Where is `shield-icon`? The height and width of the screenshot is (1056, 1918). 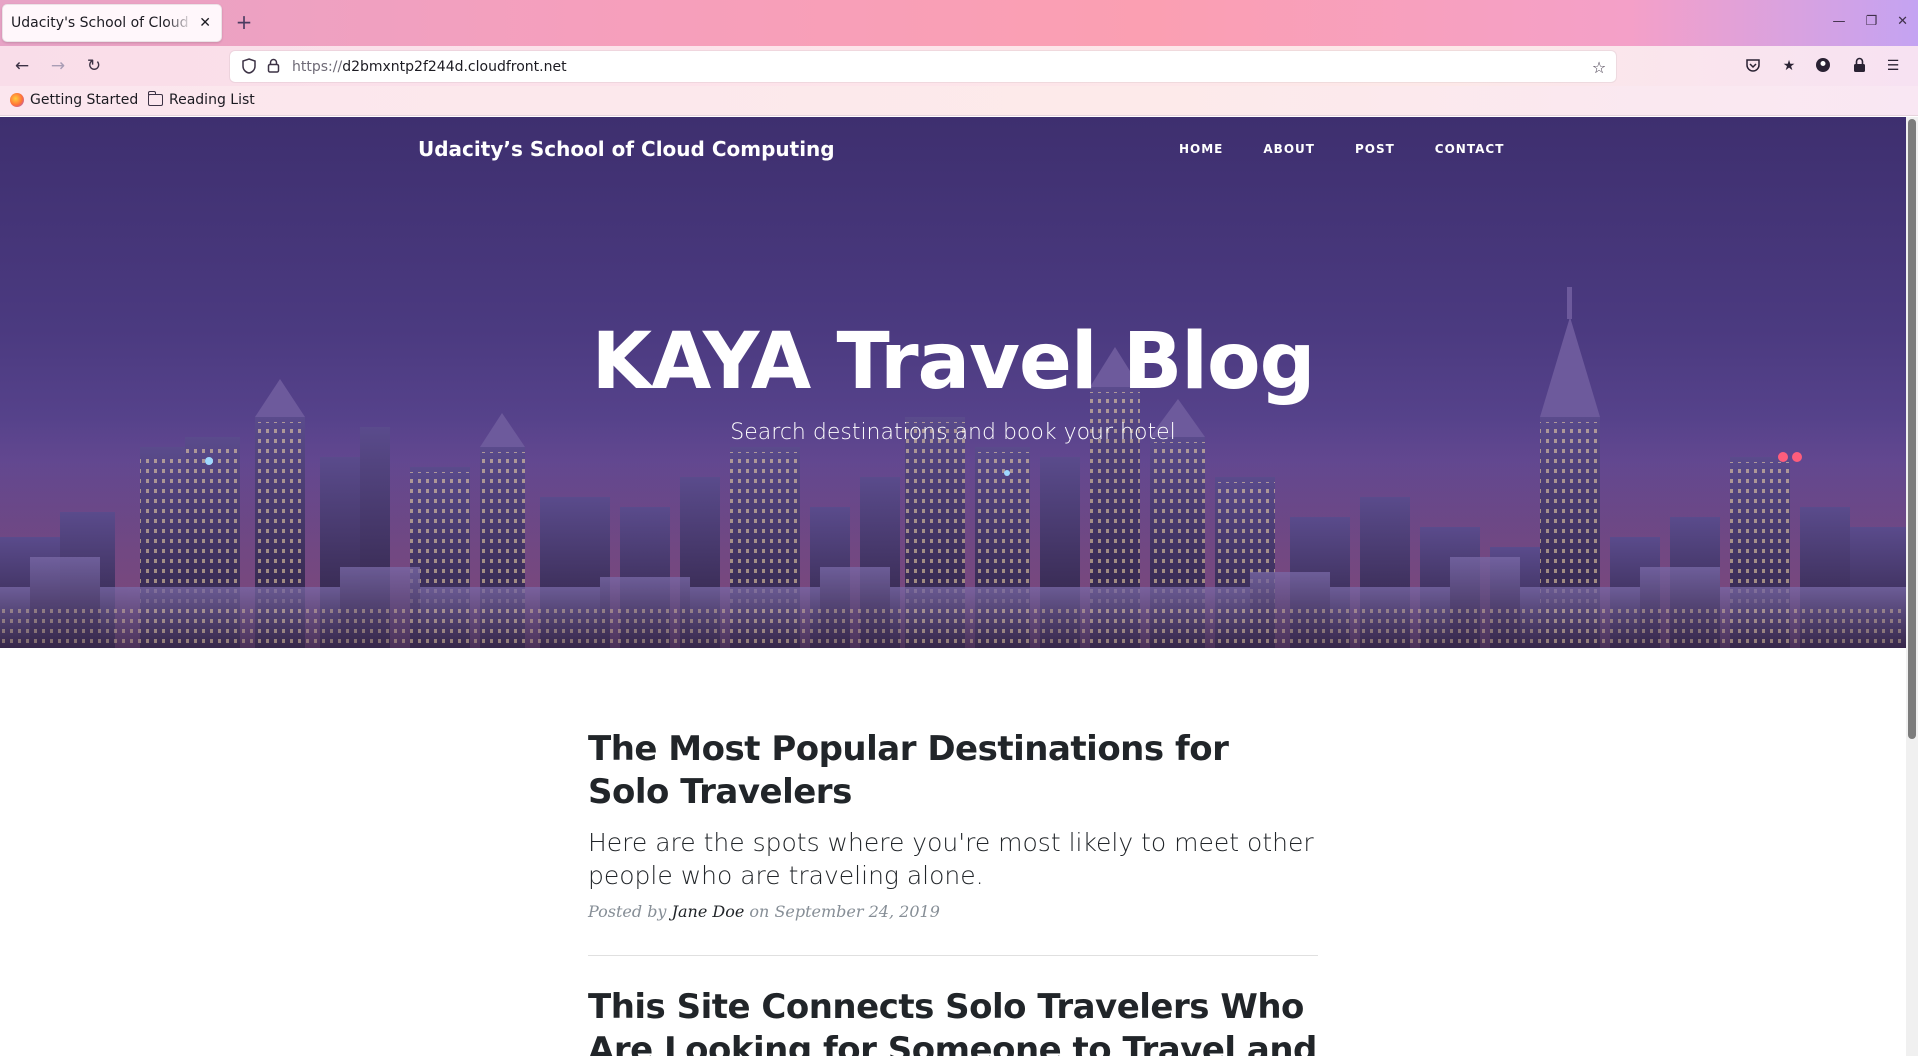
shield-icon is located at coordinates (249, 68).